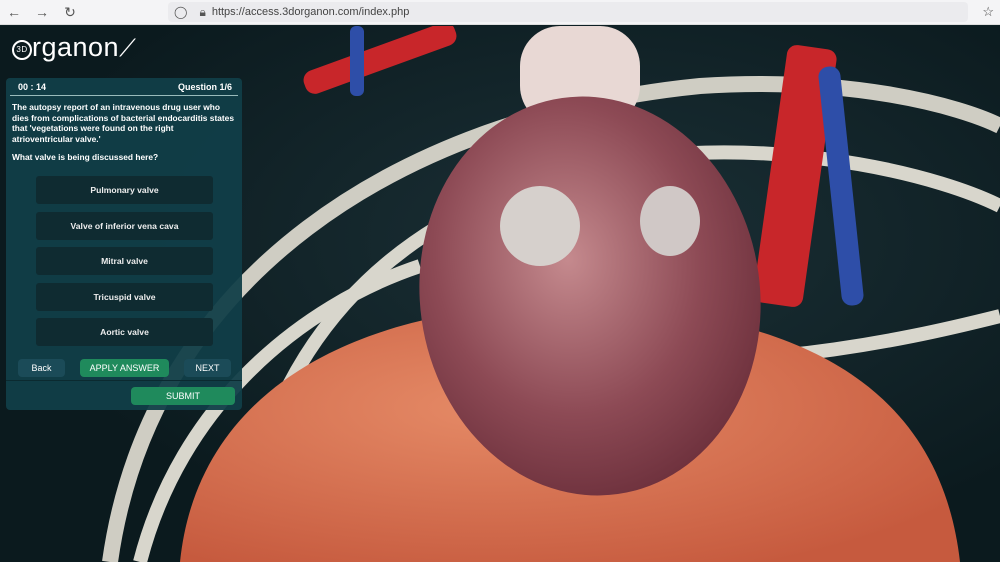  Describe the element at coordinates (32, 87) in the screenshot. I see `quiz-timer: 00 : 14` at that location.